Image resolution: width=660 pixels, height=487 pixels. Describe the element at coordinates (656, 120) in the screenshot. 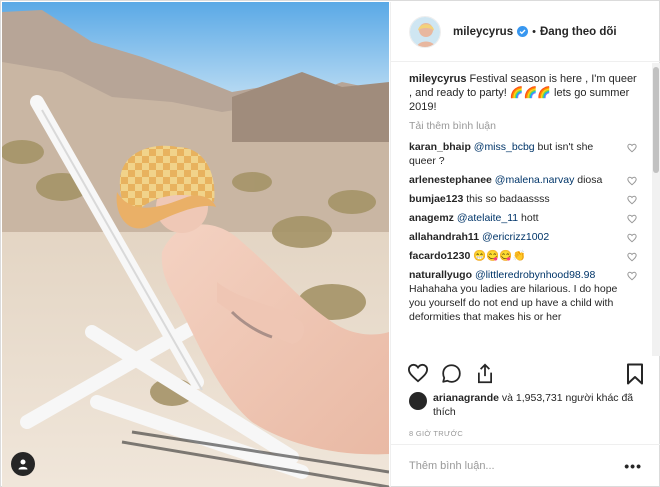

I see `scrollbar-thumb` at that location.